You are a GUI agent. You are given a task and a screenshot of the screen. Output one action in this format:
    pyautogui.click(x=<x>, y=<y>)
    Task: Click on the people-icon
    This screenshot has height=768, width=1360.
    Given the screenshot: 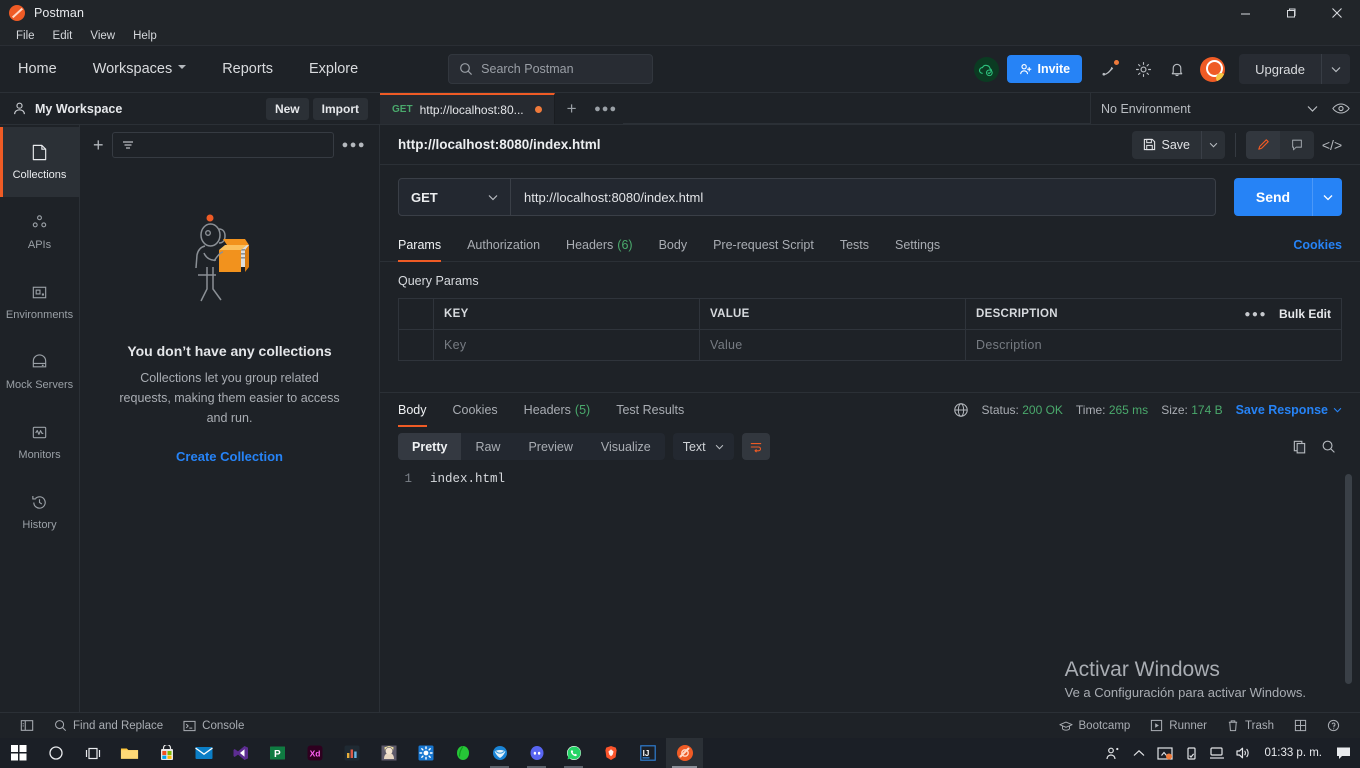 What is the action you would take?
    pyautogui.click(x=1113, y=753)
    